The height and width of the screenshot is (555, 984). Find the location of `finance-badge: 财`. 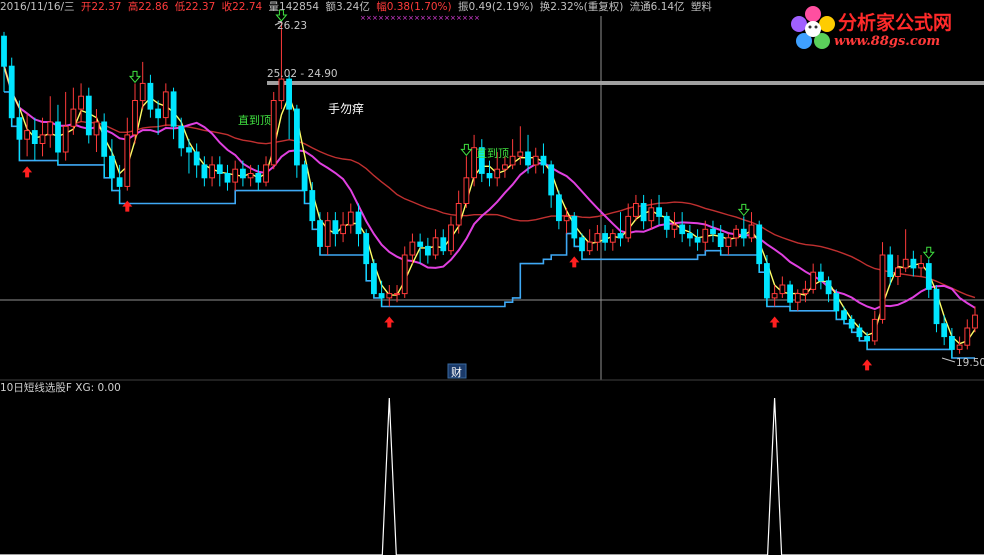

finance-badge: 财 is located at coordinates (457, 371).